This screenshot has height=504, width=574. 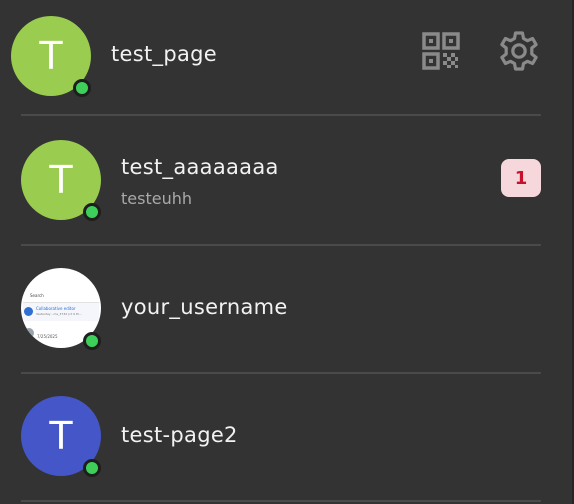 What do you see at coordinates (29, 333) in the screenshot?
I see `thumb-bottom-dot` at bounding box center [29, 333].